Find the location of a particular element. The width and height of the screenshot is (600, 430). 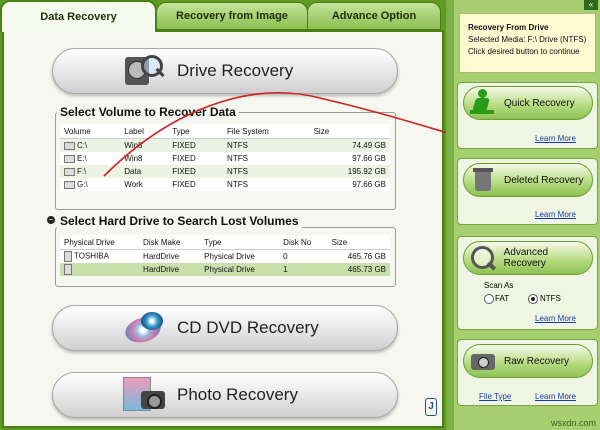

deleted-recovery-label: Deleted Recovery is located at coordinates (544, 180).